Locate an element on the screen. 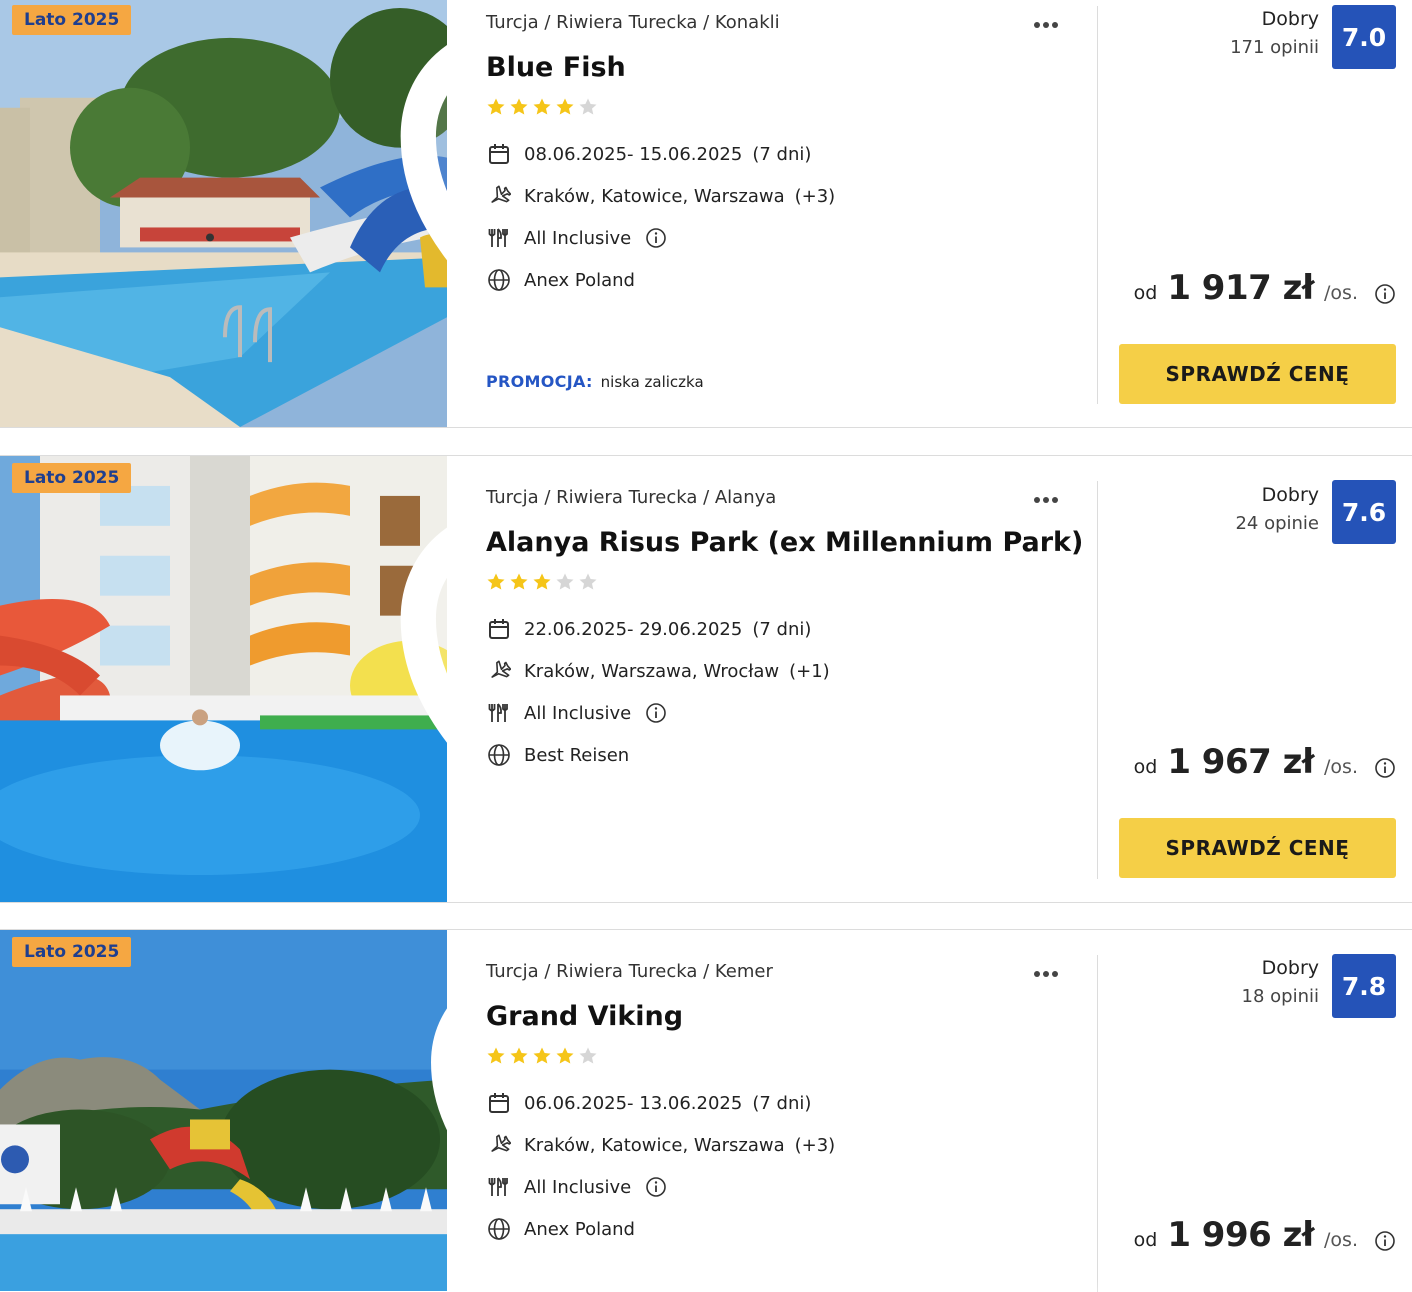 This screenshot has width=1412, height=1292. rating-summary: Dobry 18 opinii is located at coordinates (1280, 982).